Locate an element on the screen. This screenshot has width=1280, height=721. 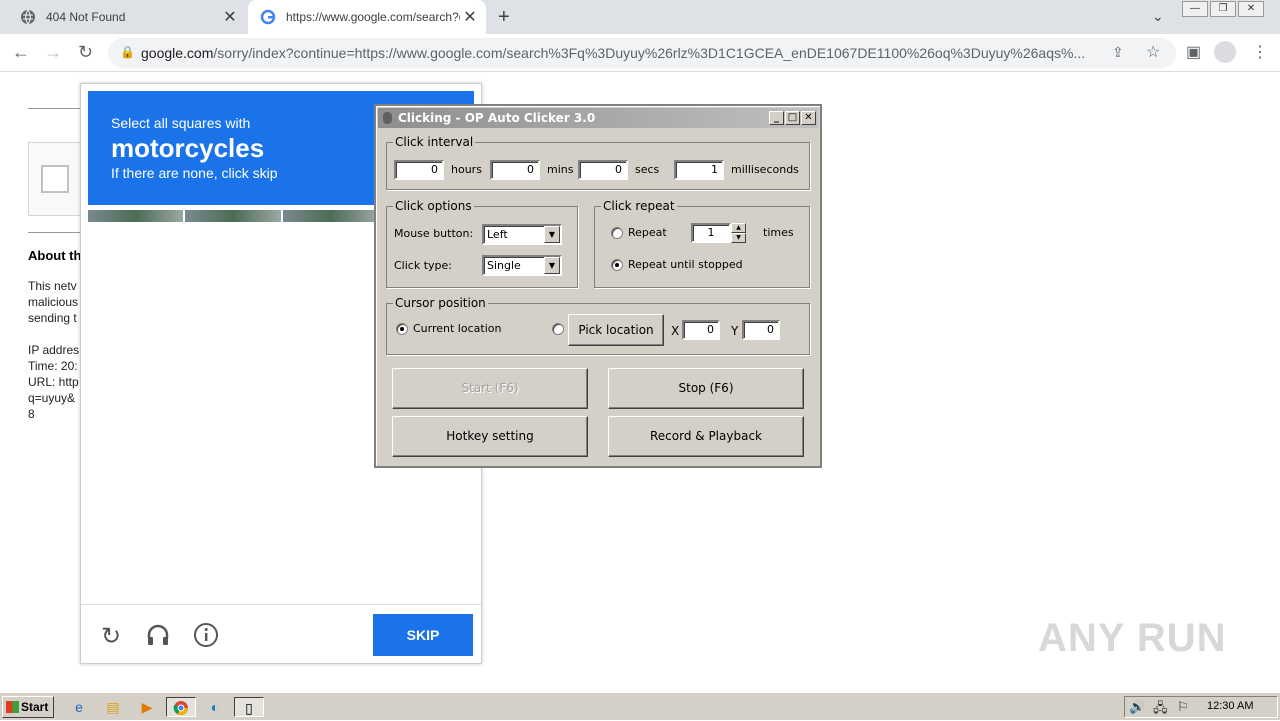
maximize-icon: □ is located at coordinates (792, 118).